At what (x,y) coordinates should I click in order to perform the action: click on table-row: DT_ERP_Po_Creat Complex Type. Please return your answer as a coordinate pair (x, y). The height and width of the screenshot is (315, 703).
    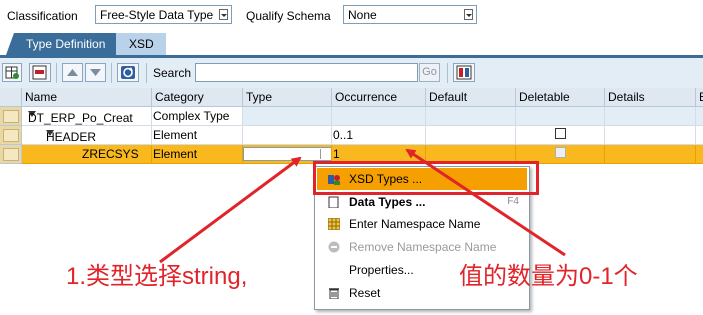
    Looking at the image, I should click on (351, 116).